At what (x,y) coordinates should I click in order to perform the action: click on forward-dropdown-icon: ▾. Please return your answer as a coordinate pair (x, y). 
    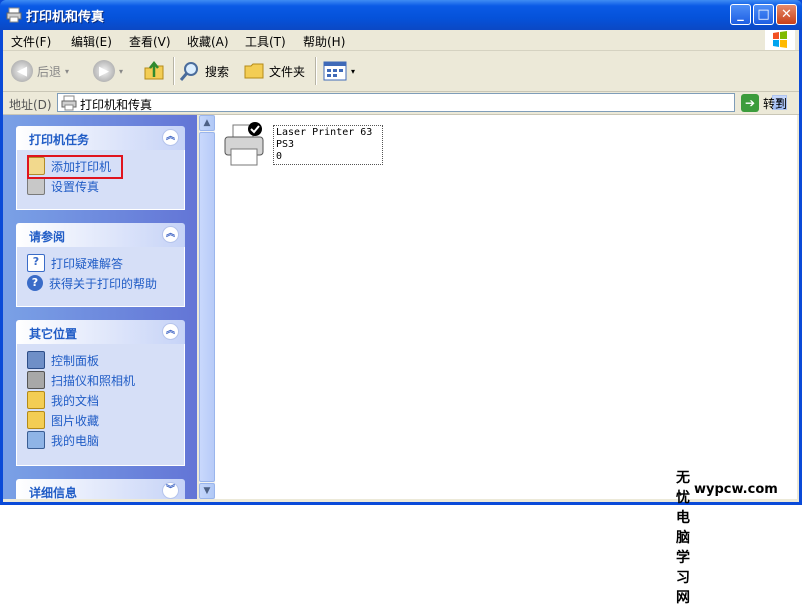
    Looking at the image, I should click on (121, 71).